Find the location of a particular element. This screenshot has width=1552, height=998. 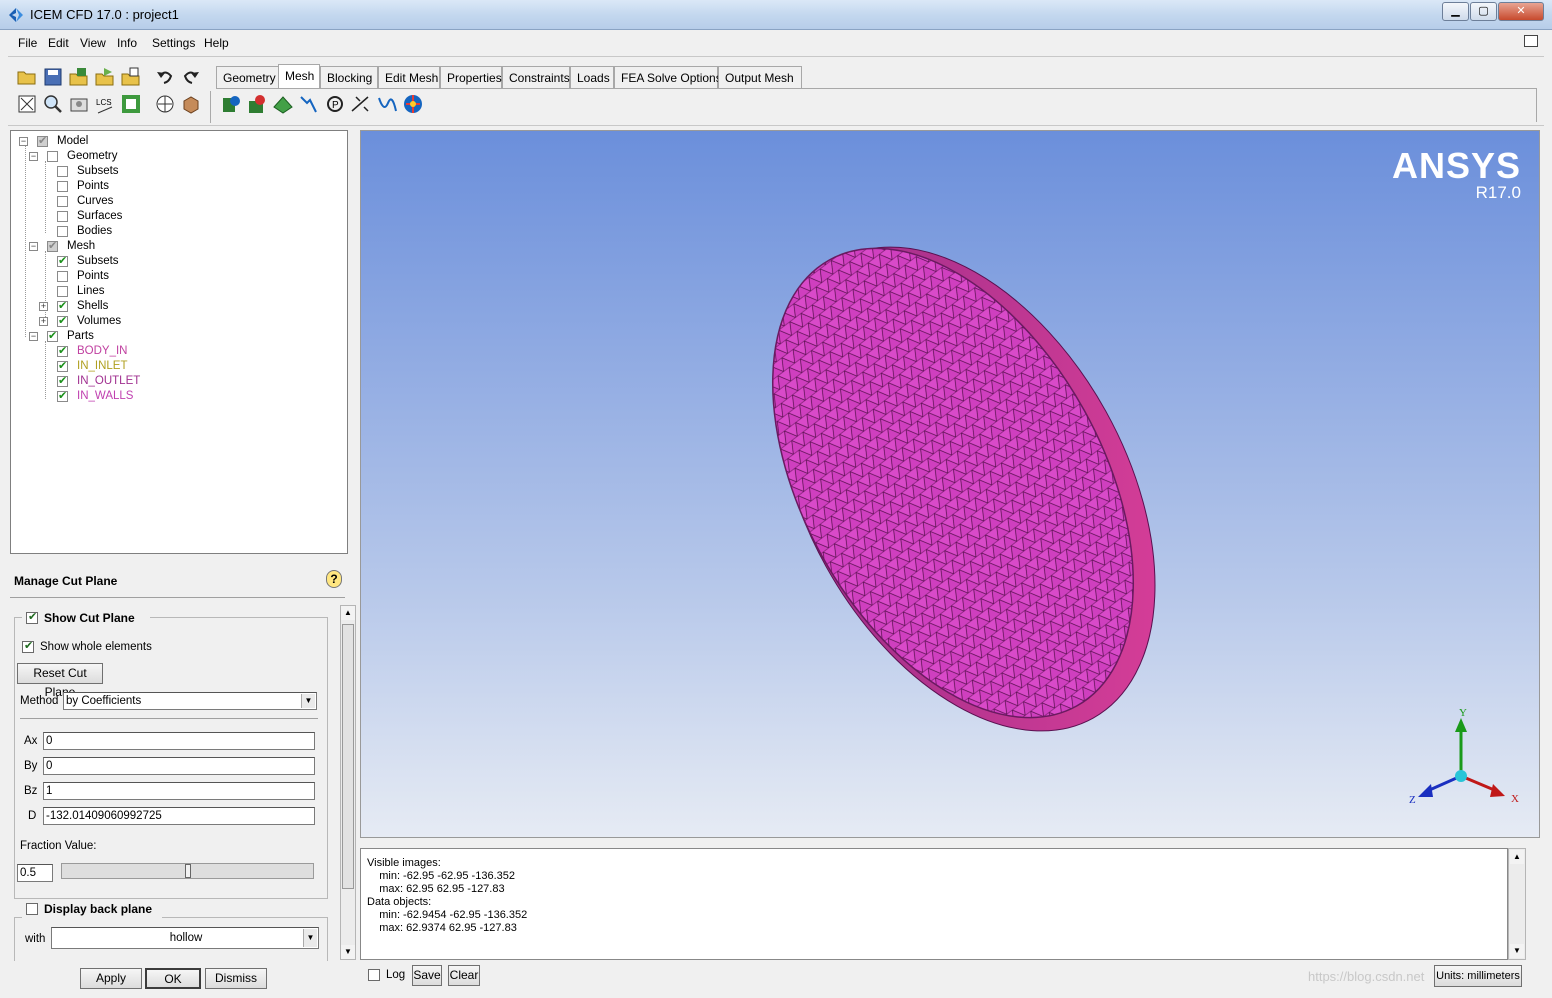

tree-item-part-in-outlet: IN_OUTLET is located at coordinates (157, 382).